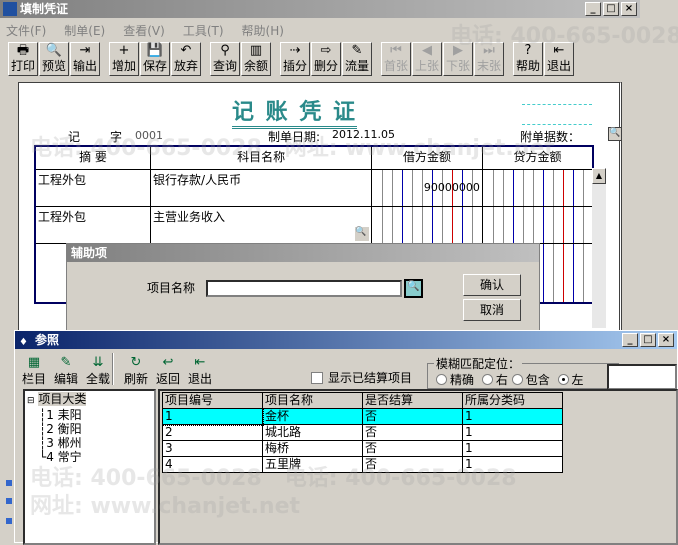 This screenshot has height=545, width=678. Describe the element at coordinates (570, 380) in the screenshot. I see `radio-left: 左` at that location.